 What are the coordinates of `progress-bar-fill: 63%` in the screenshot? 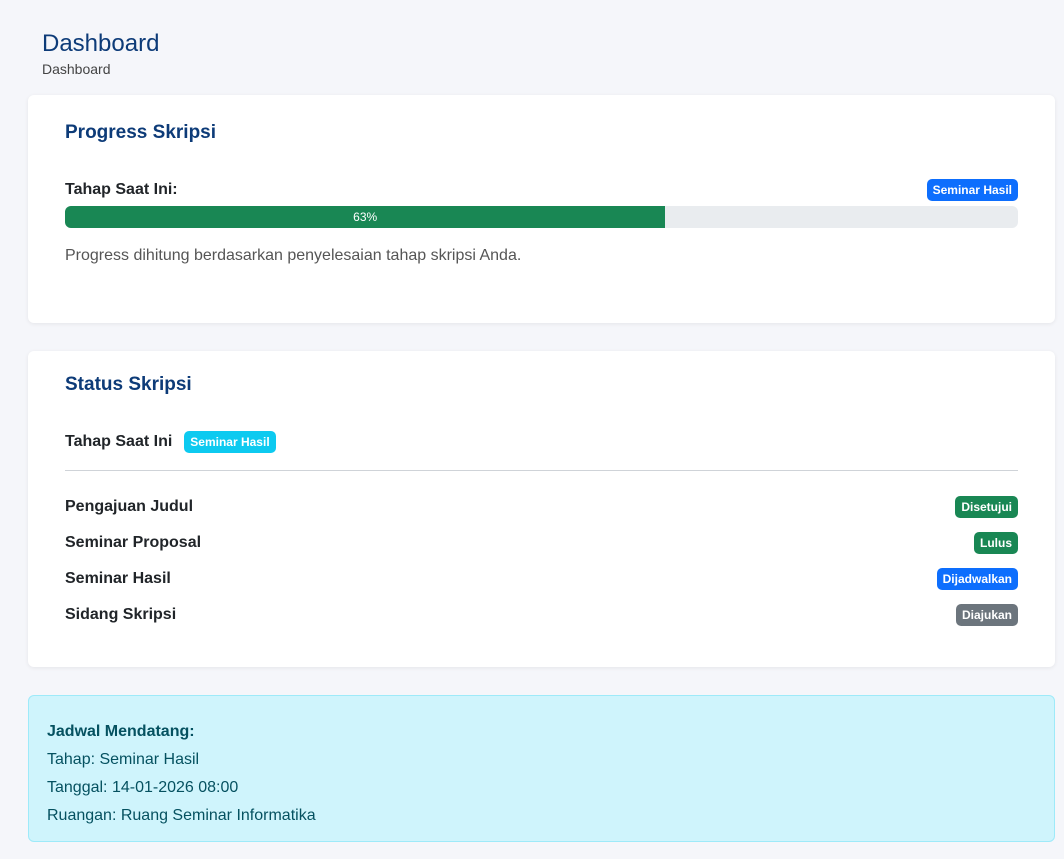 It's located at (365, 217).